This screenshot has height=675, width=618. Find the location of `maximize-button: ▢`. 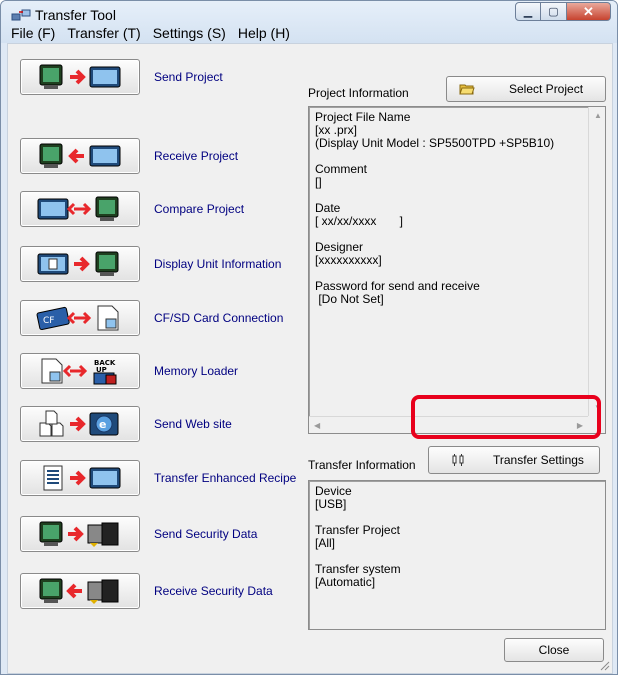

maximize-button: ▢ is located at coordinates (554, 11).